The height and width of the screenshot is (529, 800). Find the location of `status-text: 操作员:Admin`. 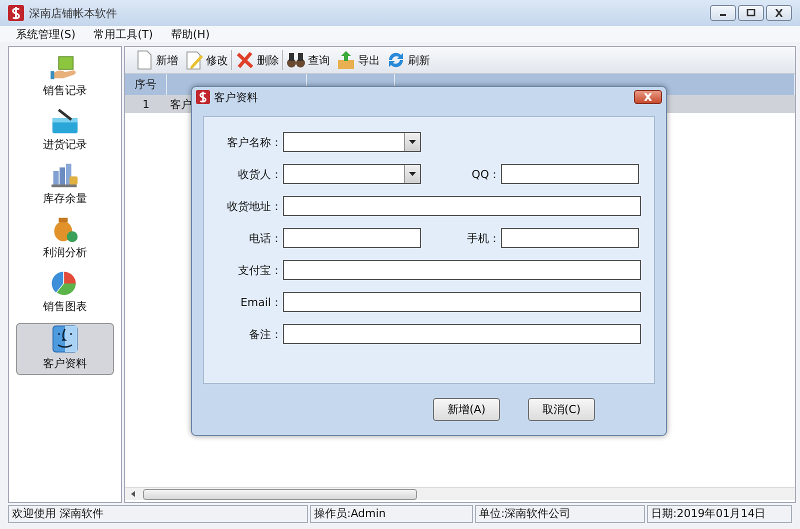

status-text: 操作员:Admin is located at coordinates (391, 514).